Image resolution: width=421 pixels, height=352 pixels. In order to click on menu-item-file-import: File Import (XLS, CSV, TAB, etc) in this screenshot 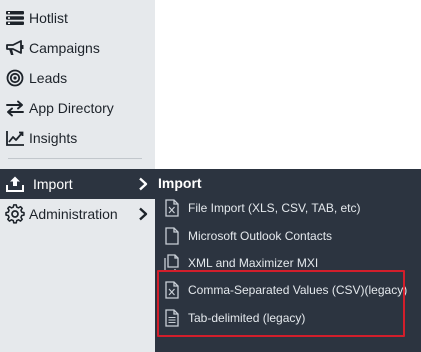, I will do `click(288, 208)`.